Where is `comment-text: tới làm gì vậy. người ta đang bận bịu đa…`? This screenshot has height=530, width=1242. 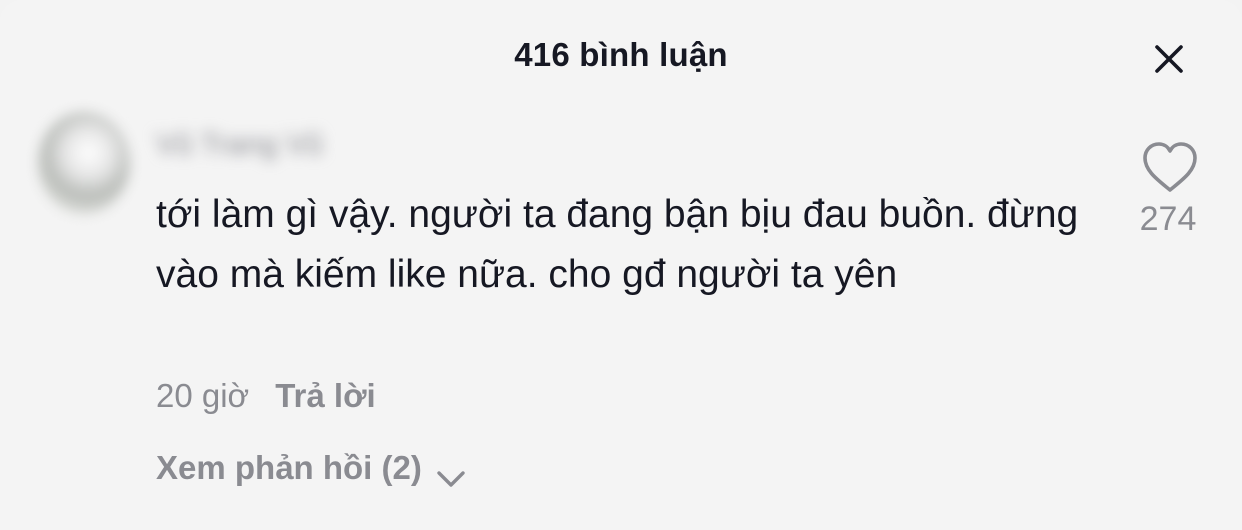
comment-text: tới làm gì vậy. người ta đang bận bịu đa… is located at coordinates (617, 244).